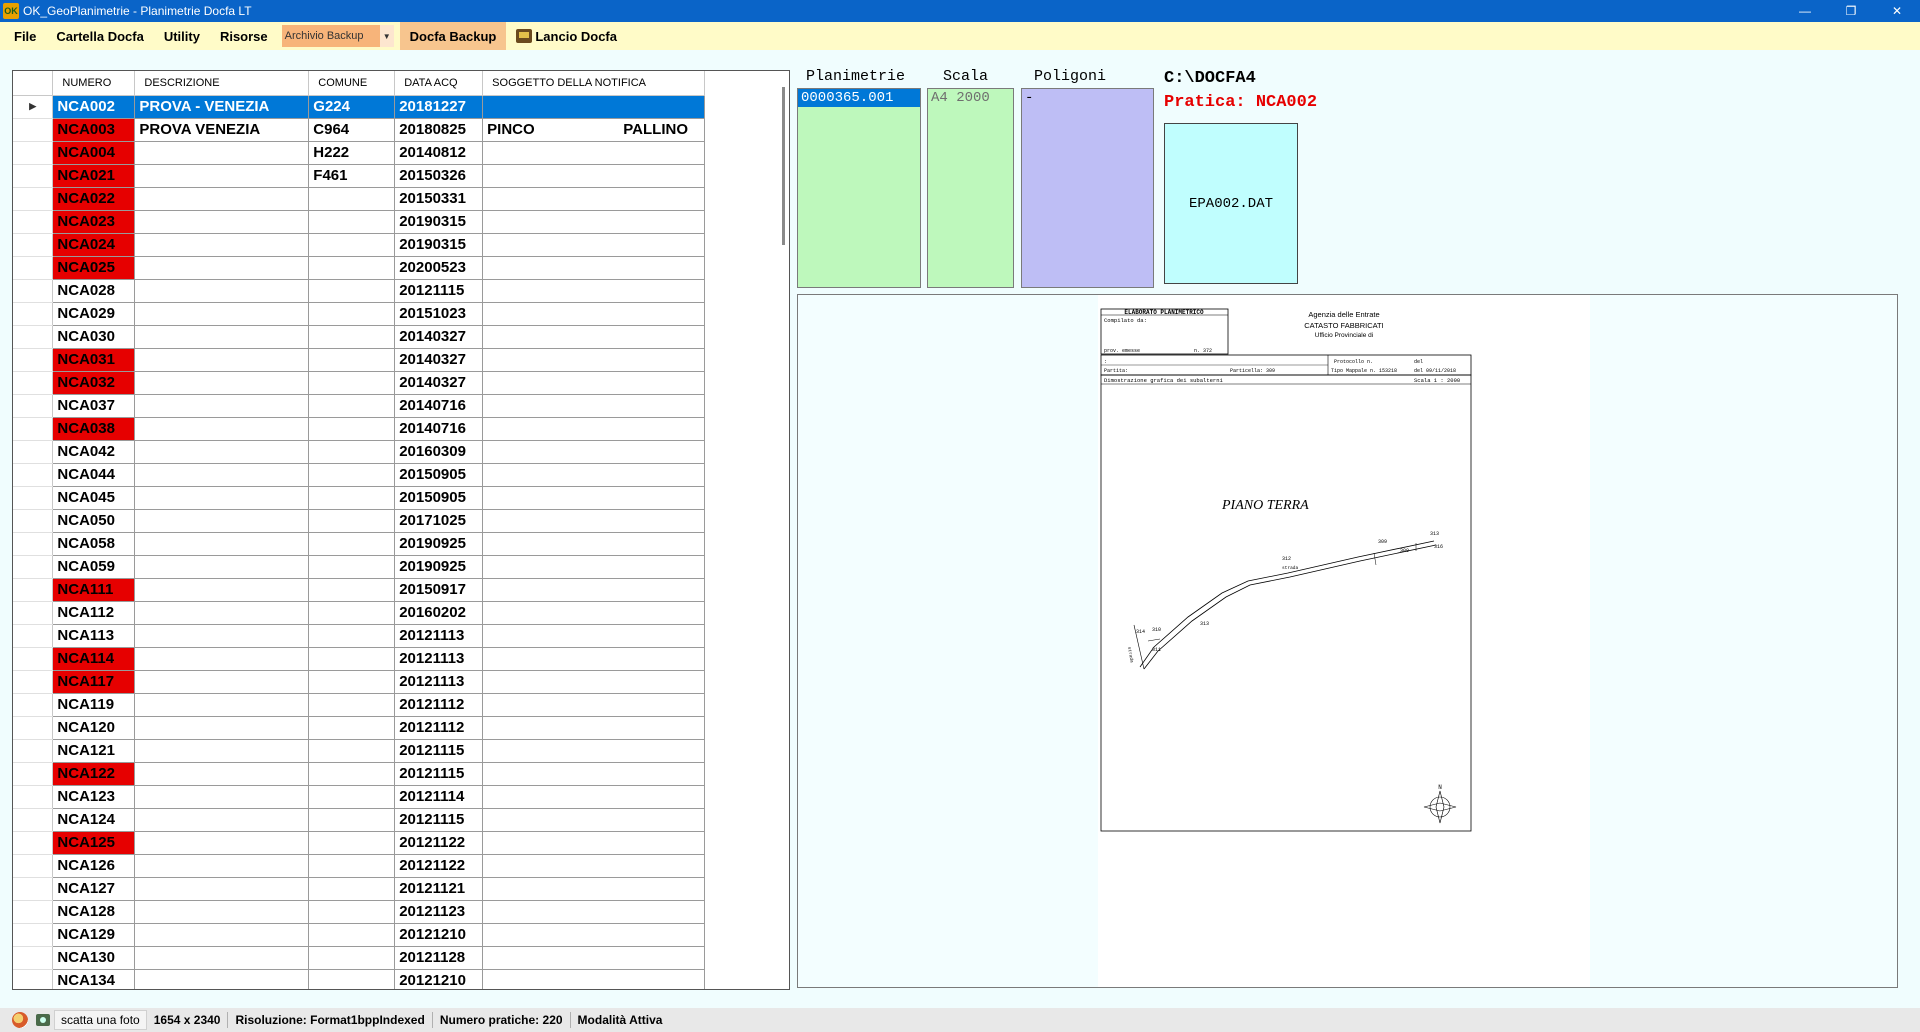 The image size is (1920, 1032). Describe the element at coordinates (359, 383) in the screenshot. I see `table-row: NCA032 20140327` at that location.